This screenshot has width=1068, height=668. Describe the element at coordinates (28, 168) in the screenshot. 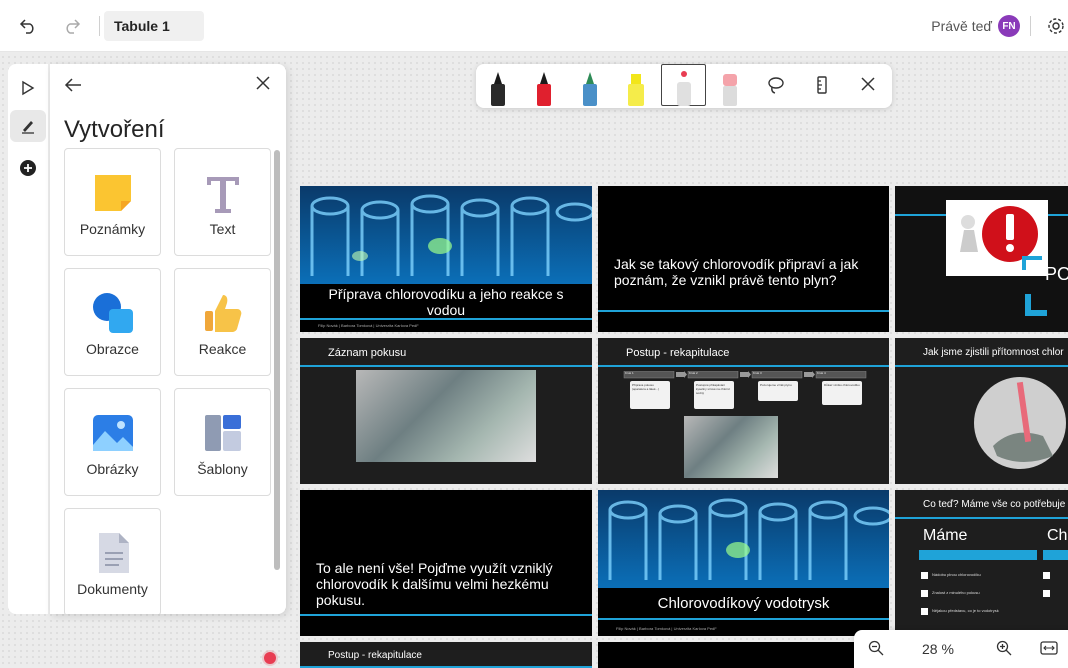

I see `add-icon` at that location.